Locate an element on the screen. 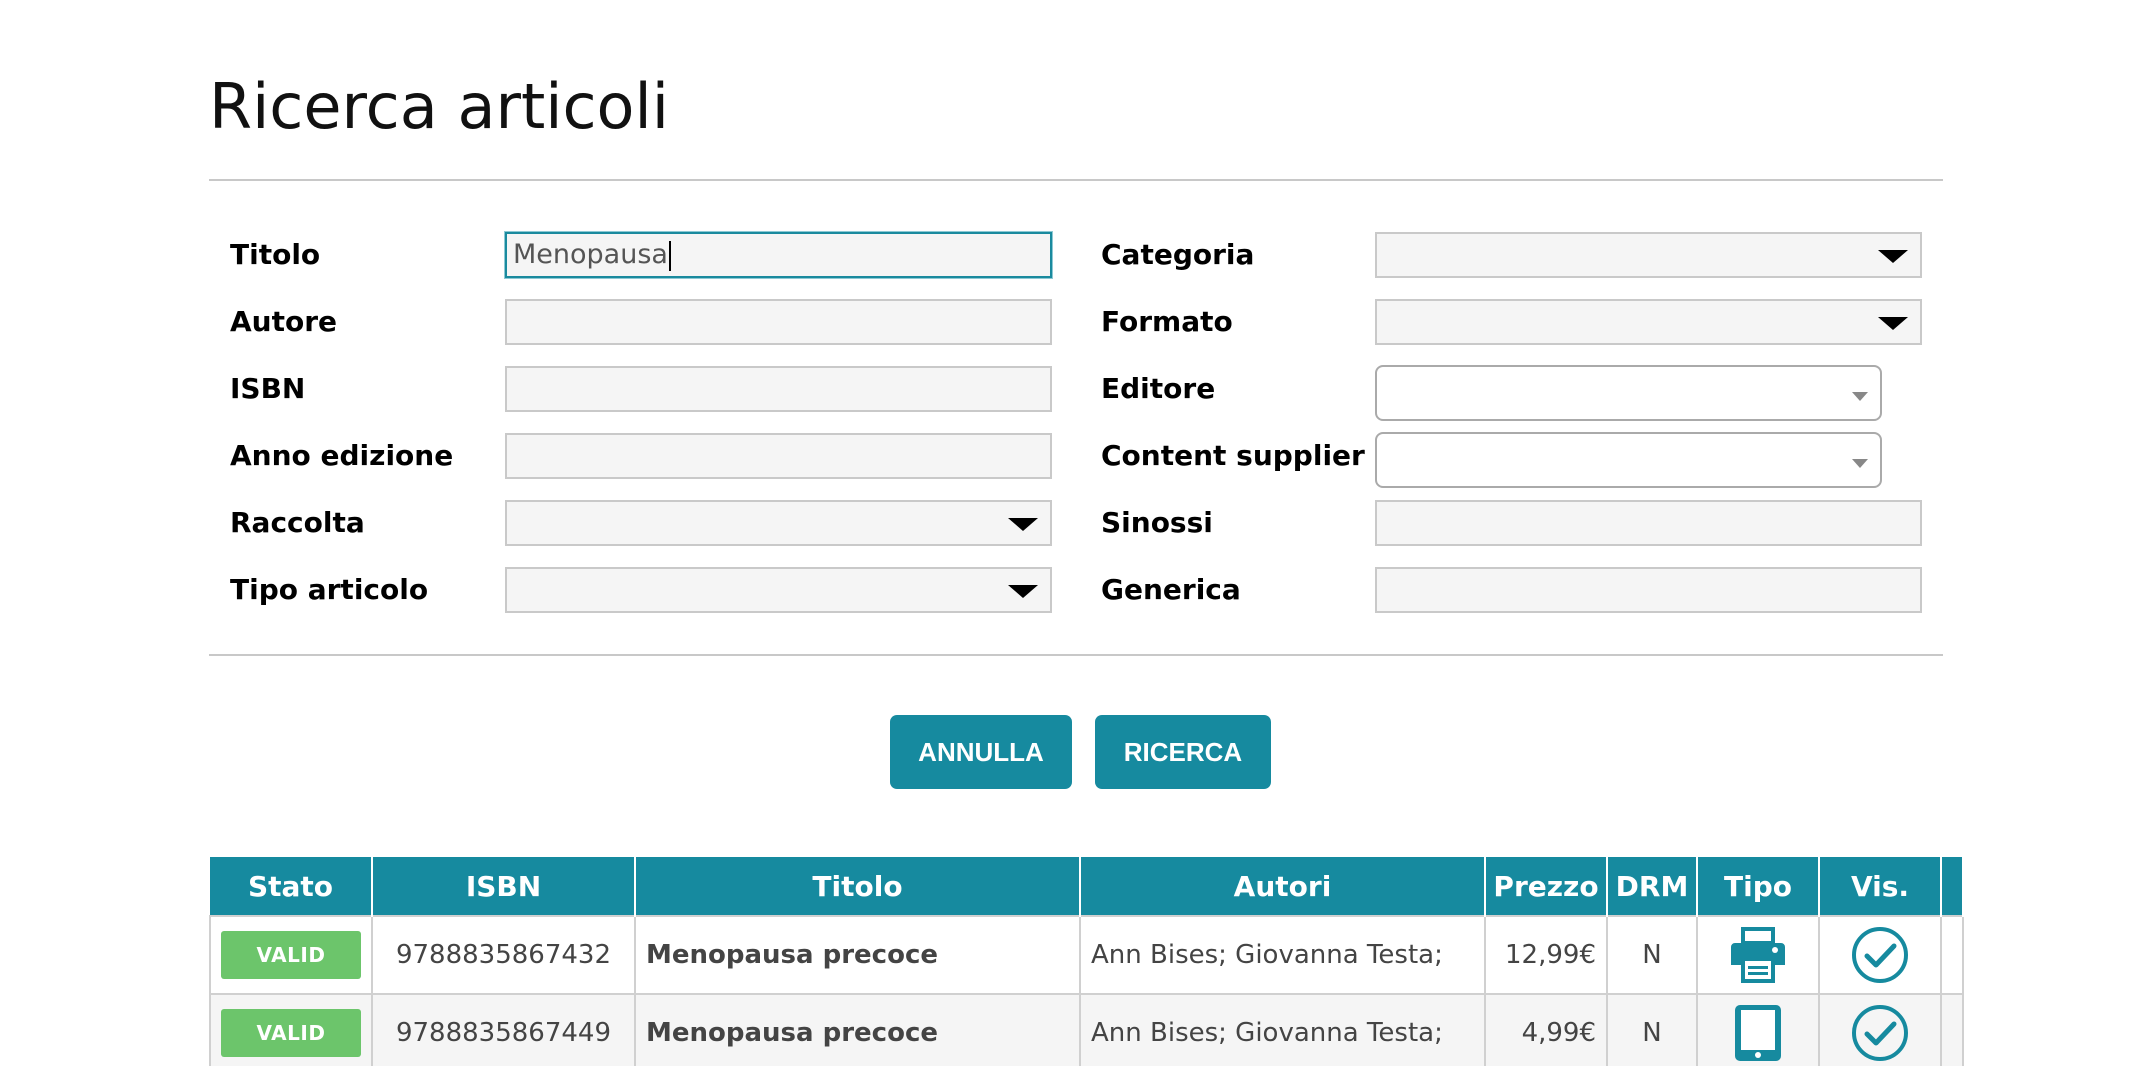 Image resolution: width=2138 pixels, height=1066 pixels. col-header-drm: DRM is located at coordinates (1652, 885).